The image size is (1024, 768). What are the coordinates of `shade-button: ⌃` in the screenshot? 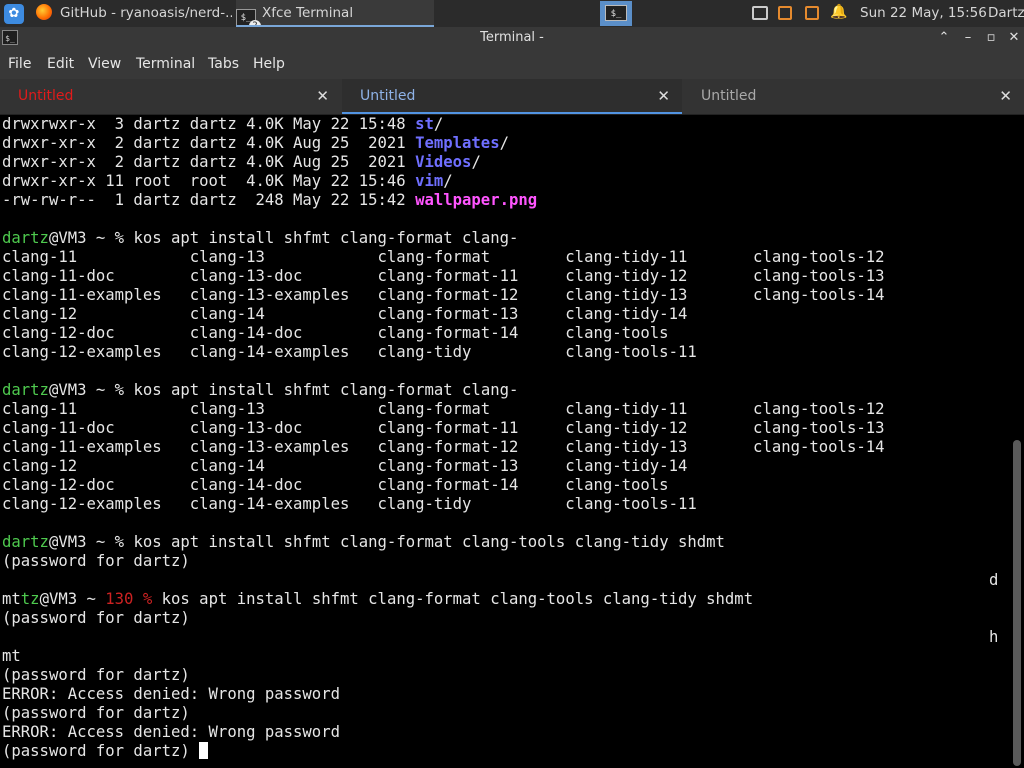 It's located at (944, 38).